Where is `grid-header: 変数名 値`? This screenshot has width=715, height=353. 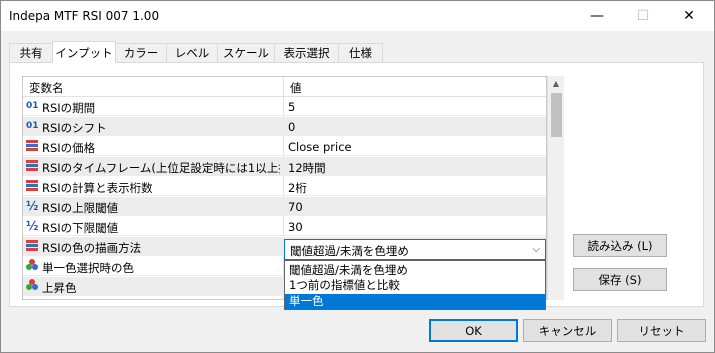
grid-header: 変数名 値 is located at coordinates (284, 87).